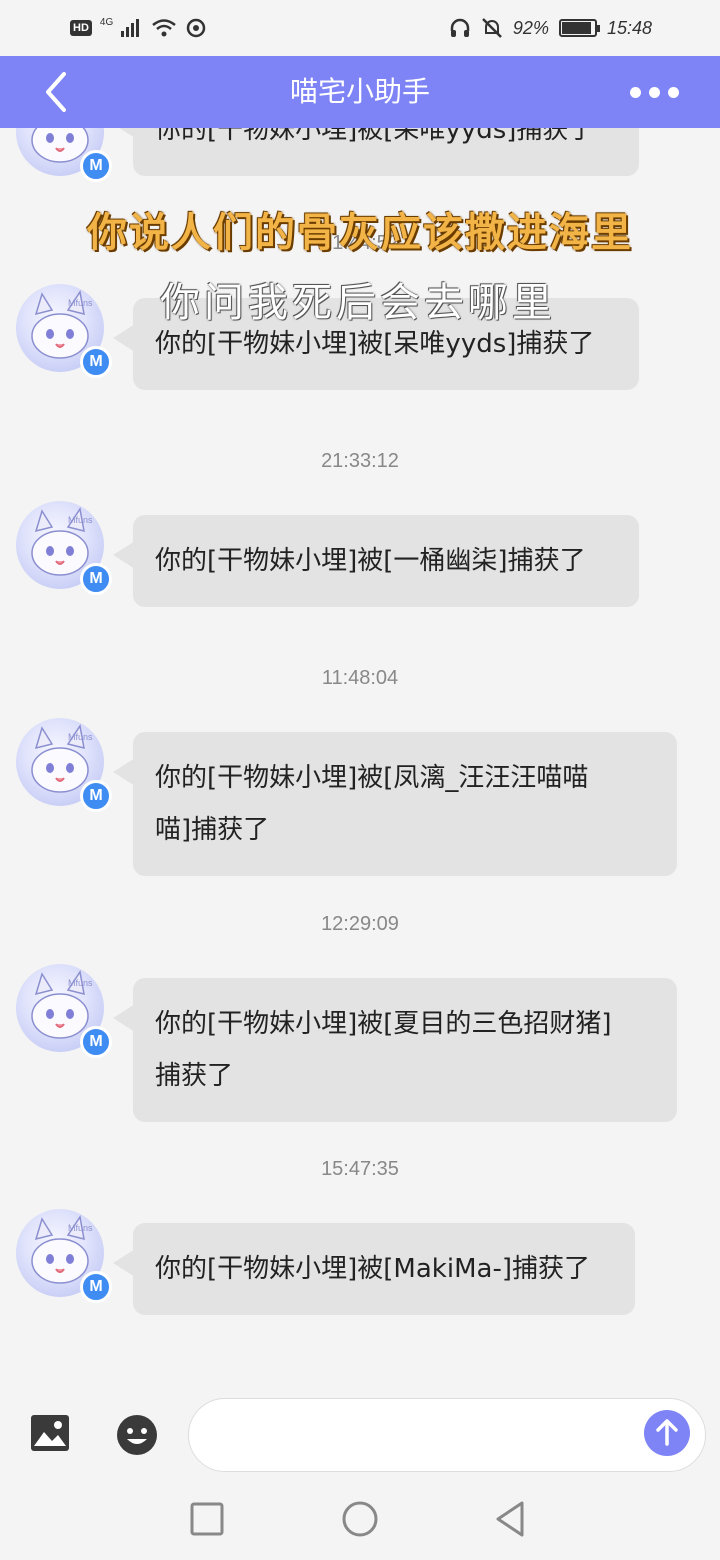 Image resolution: width=720 pixels, height=1560 pixels. What do you see at coordinates (383, 1024) in the screenshot?
I see `message-text: 你的[干物妹小埋]被[夏目的三色招财猪]` at bounding box center [383, 1024].